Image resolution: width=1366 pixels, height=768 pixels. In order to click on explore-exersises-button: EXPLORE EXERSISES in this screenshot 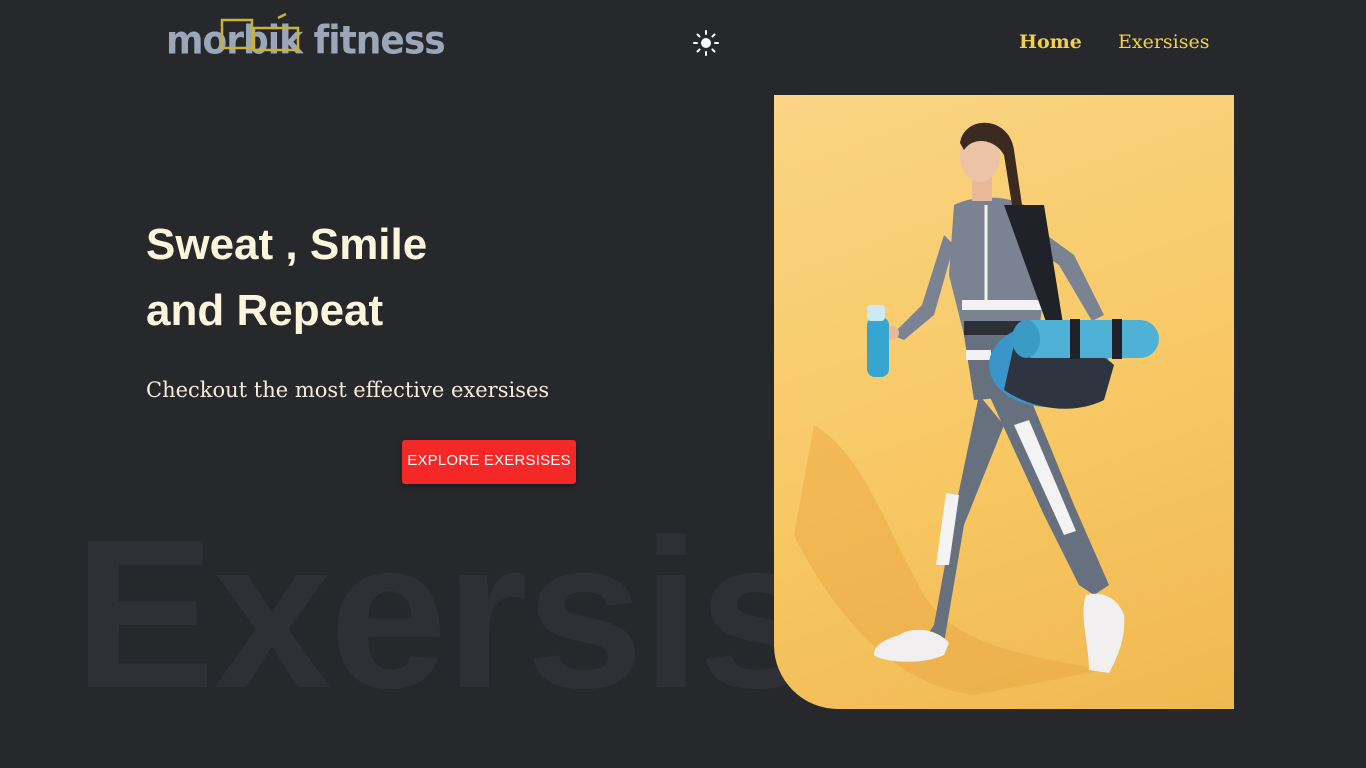, I will do `click(489, 462)`.